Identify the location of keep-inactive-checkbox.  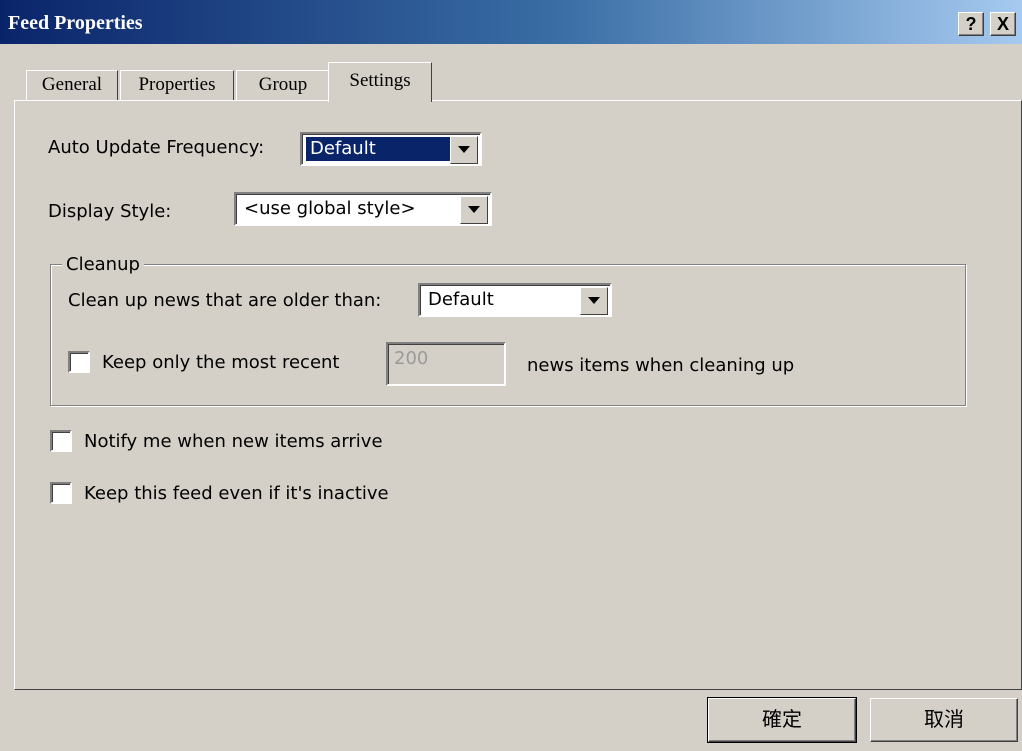
(61, 493).